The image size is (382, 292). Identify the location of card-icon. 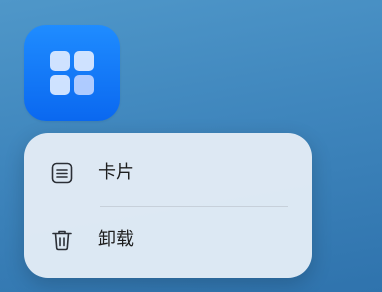
(62, 173).